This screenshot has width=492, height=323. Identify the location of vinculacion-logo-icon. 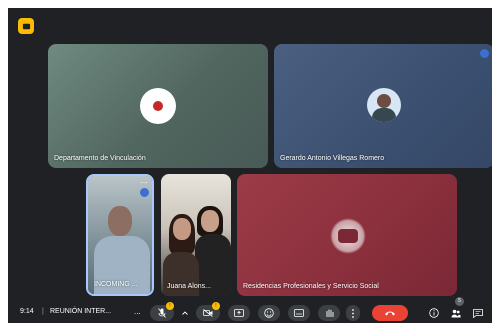
(158, 106).